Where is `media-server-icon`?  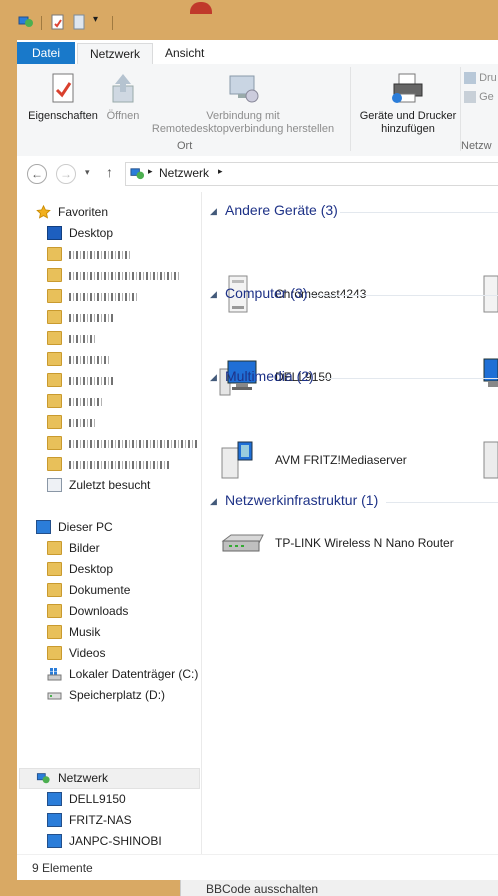
media-server-icon is located at coordinates (490, 460).